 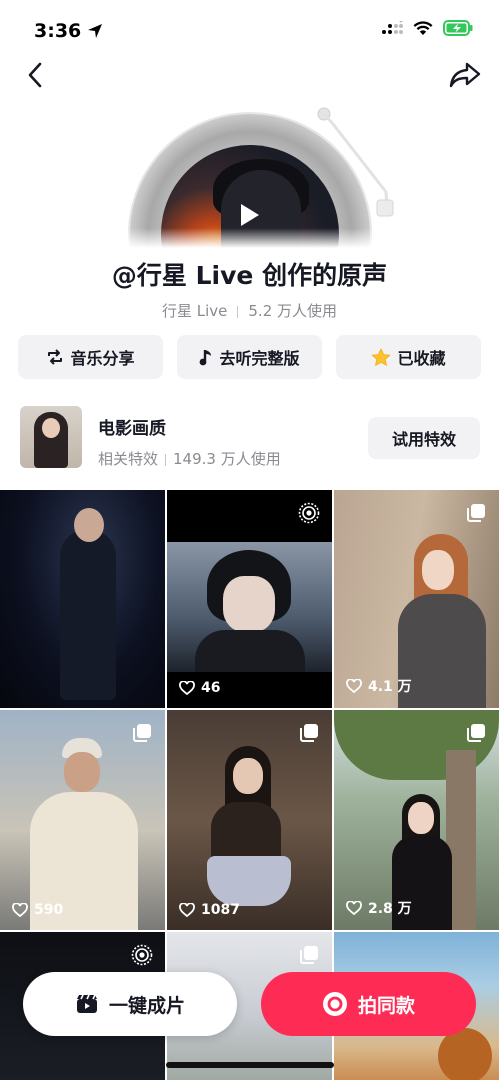 I want to click on try-effect-button: 试用特效, so click(x=424, y=438).